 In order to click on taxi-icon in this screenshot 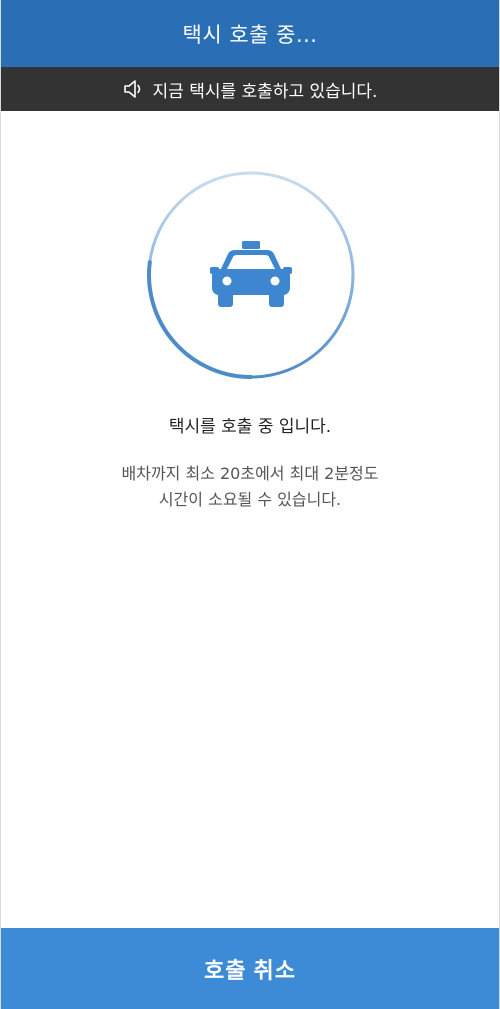, I will do `click(251, 274)`.